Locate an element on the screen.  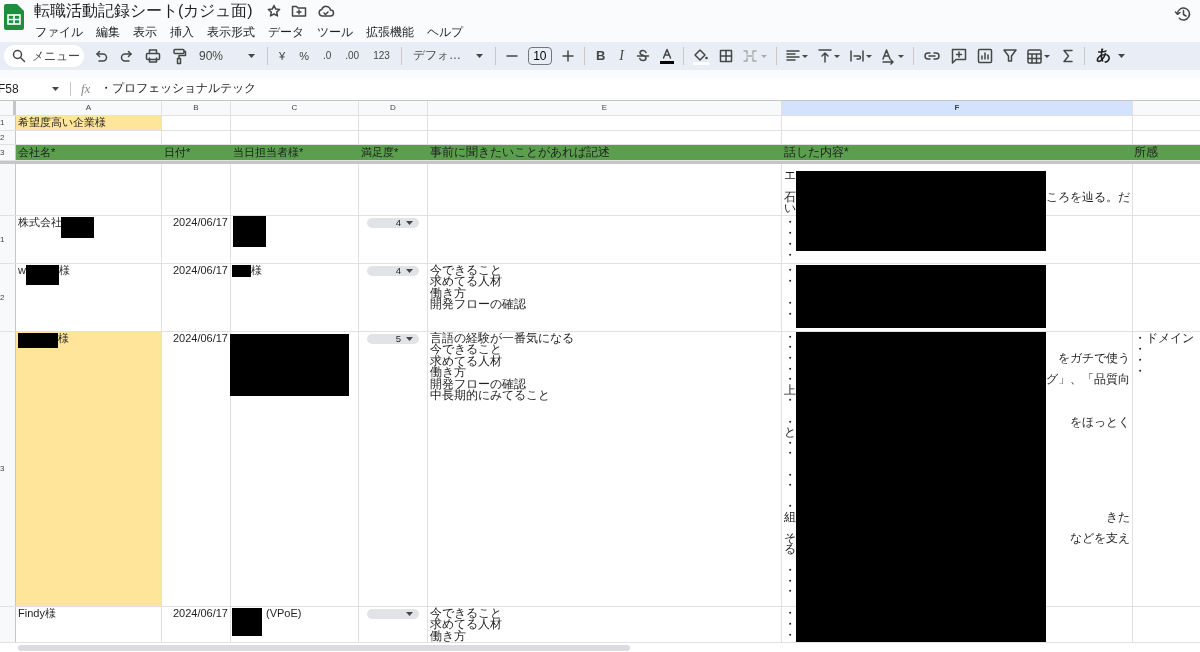
menu-item: 編集 is located at coordinates (108, 32).